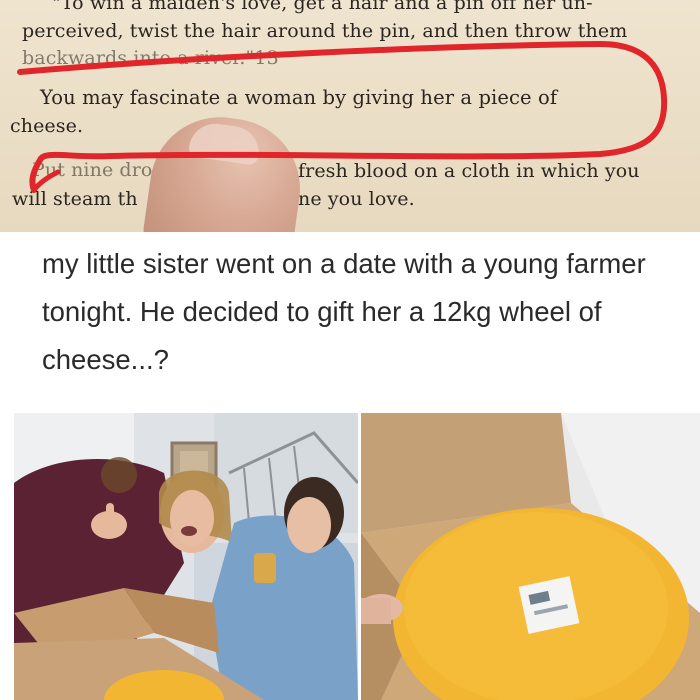  I want to click on girl-face-right, so click(309, 525).